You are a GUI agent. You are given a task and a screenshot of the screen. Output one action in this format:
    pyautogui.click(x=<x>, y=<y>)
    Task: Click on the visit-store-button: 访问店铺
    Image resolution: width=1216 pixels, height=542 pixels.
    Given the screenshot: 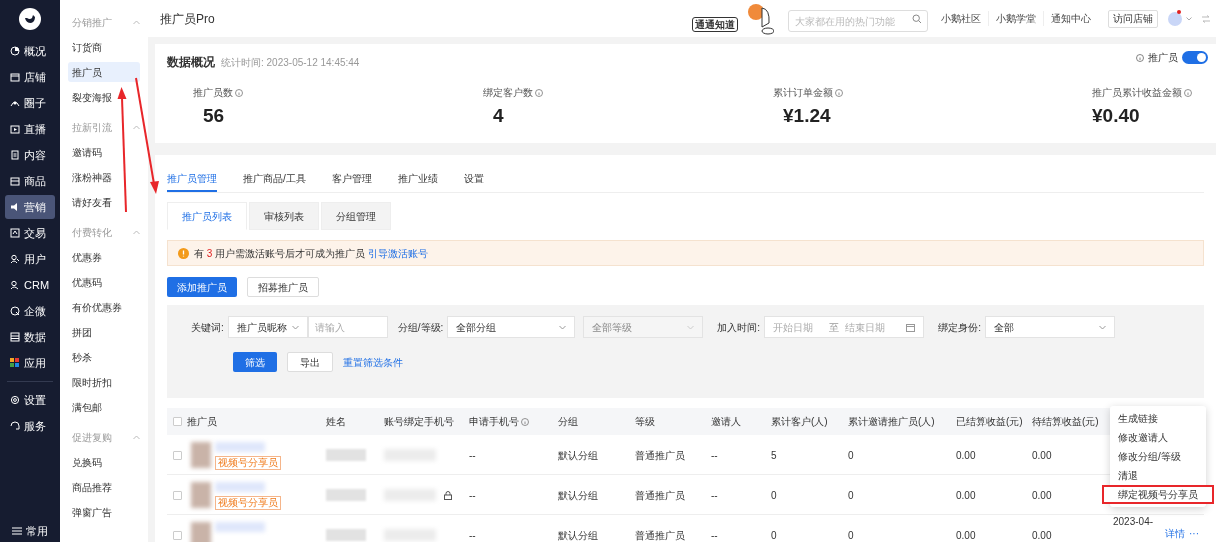 What is the action you would take?
    pyautogui.click(x=1133, y=18)
    